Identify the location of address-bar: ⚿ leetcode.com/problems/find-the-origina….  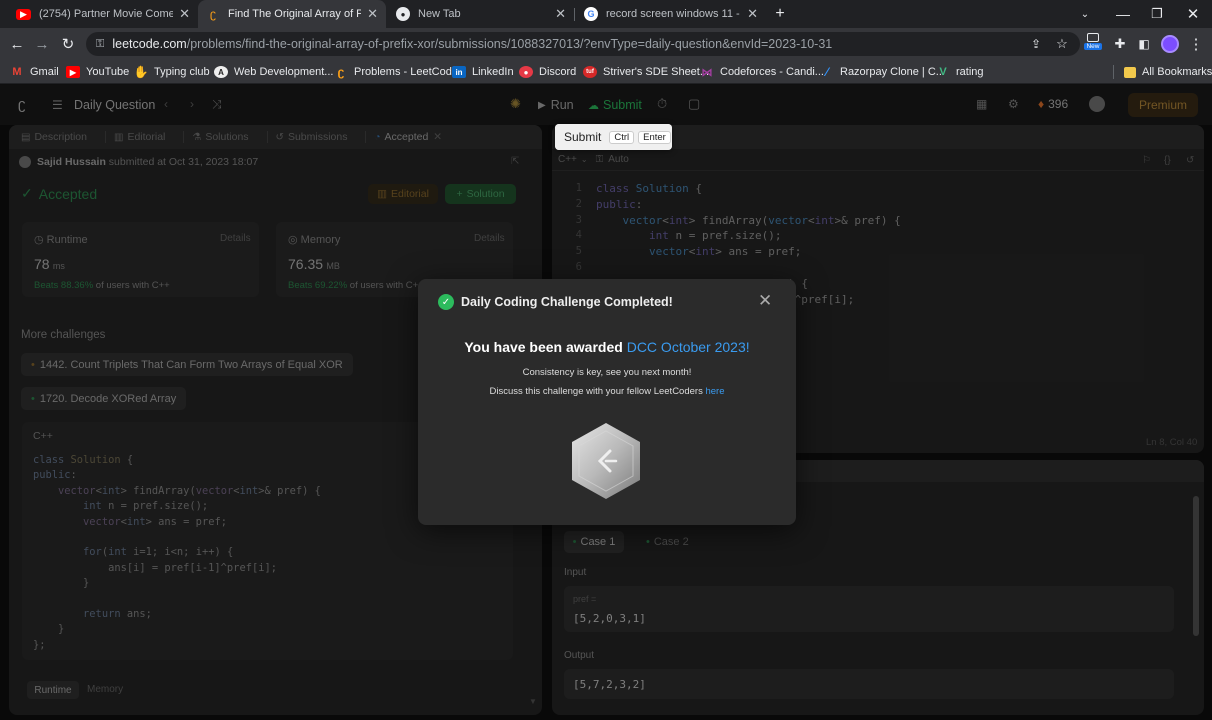
(583, 44).